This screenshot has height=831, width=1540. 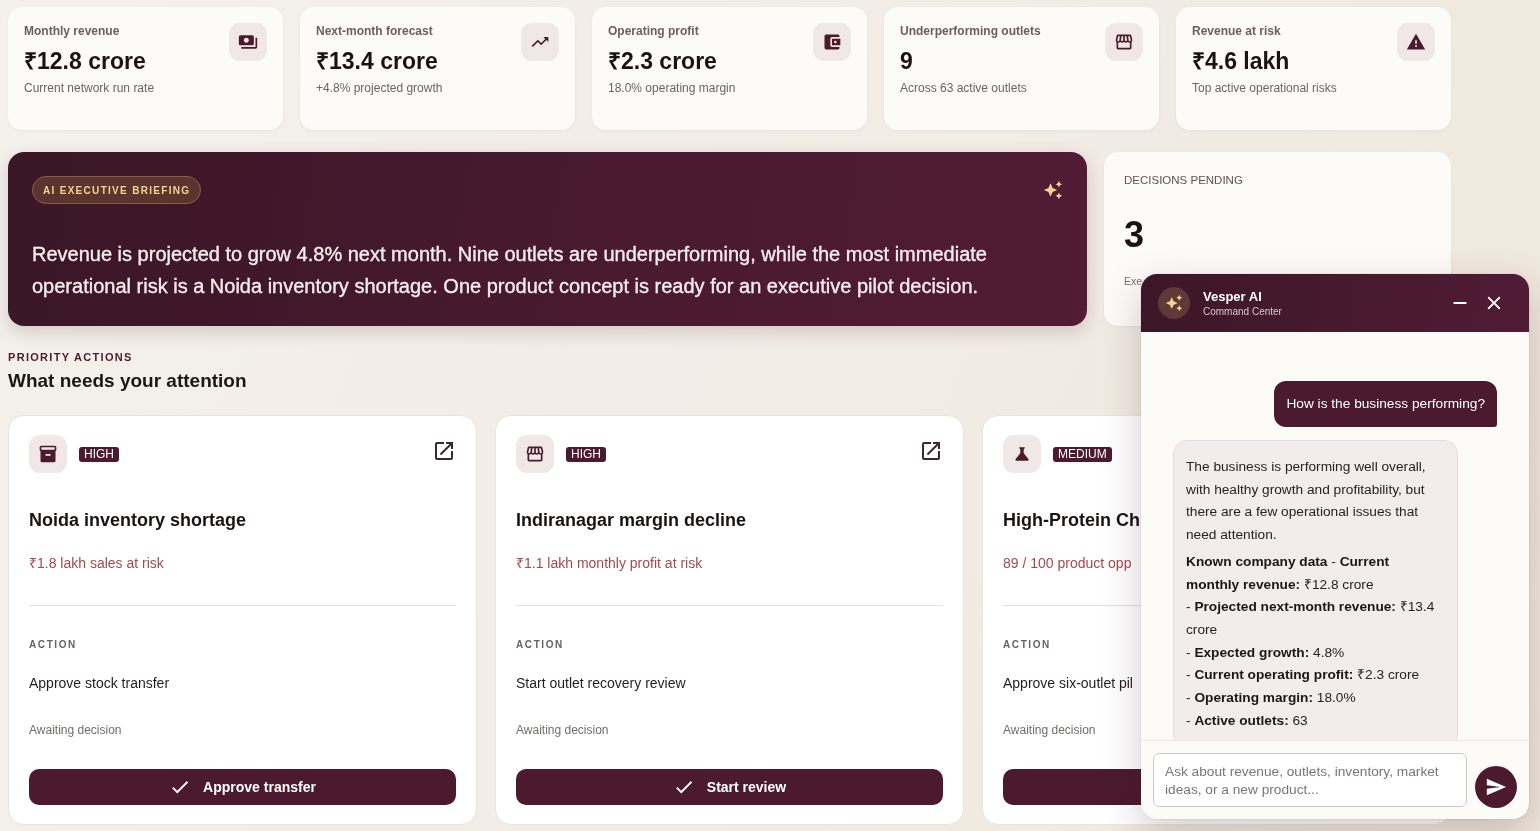 I want to click on priority-badge: MEDIUM, so click(x=1082, y=454).